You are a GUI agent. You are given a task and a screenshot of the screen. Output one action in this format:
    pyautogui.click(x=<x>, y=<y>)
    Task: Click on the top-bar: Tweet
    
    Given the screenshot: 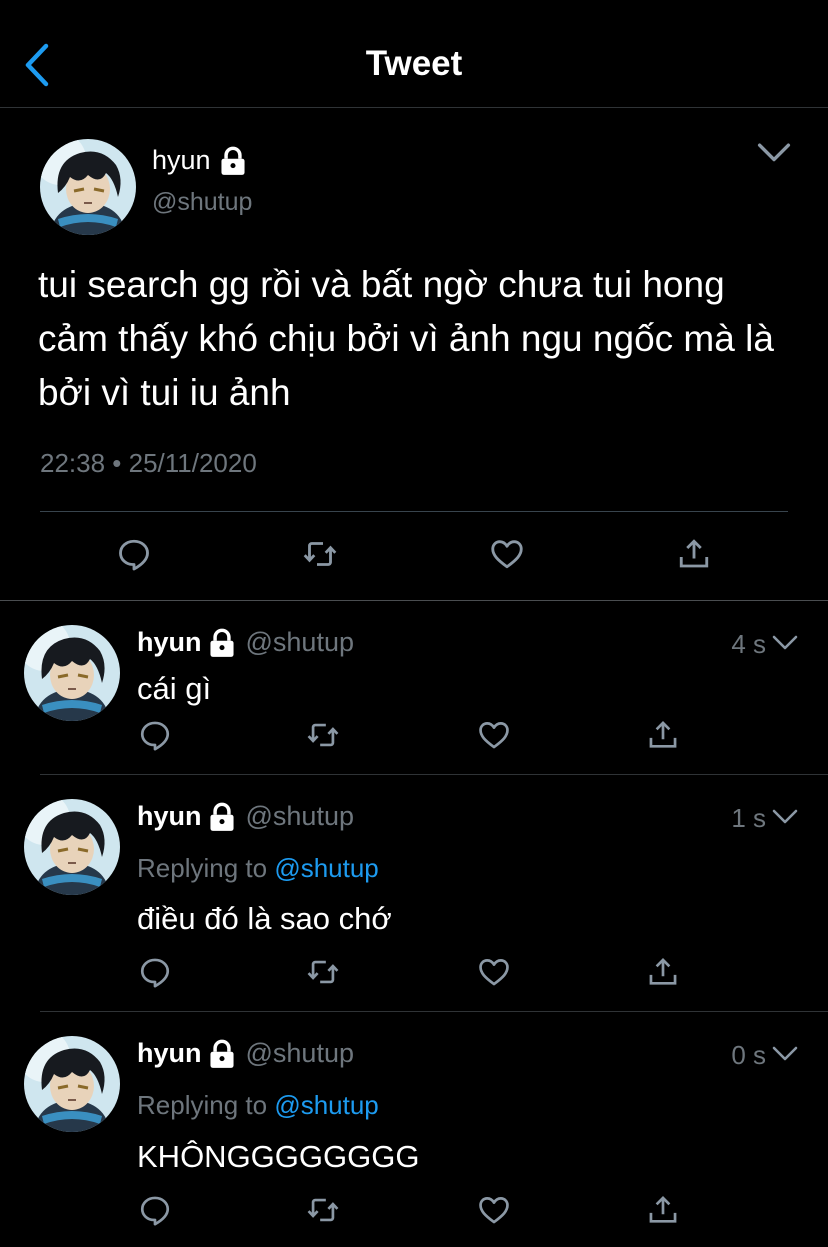 What is the action you would take?
    pyautogui.click(x=414, y=54)
    